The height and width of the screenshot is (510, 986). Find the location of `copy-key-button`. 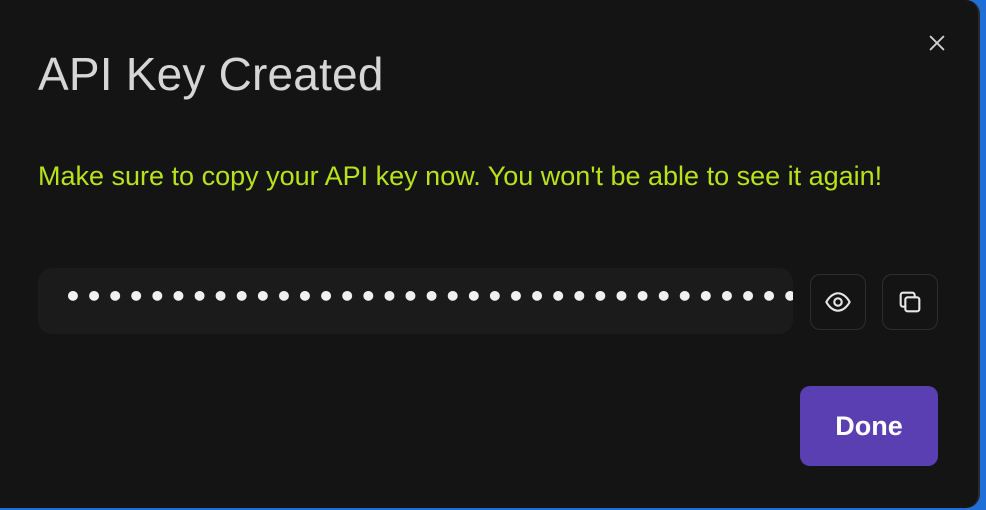

copy-key-button is located at coordinates (910, 302).